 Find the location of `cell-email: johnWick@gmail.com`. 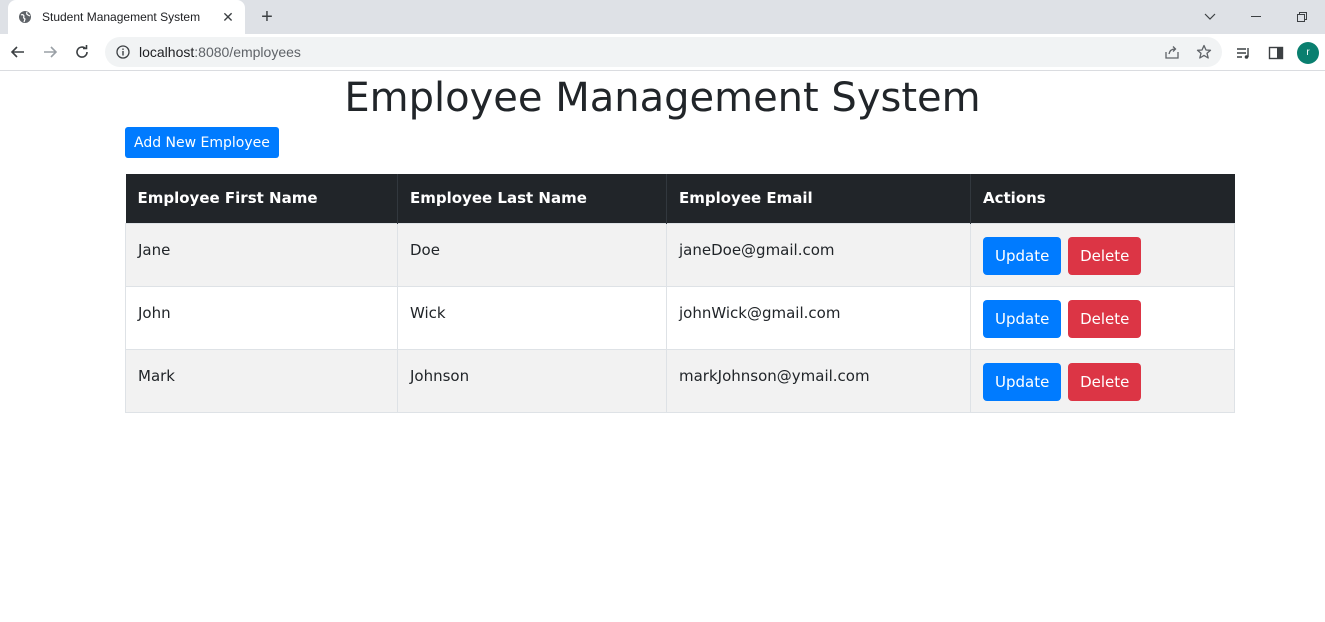

cell-email: johnWick@gmail.com is located at coordinates (818, 317).